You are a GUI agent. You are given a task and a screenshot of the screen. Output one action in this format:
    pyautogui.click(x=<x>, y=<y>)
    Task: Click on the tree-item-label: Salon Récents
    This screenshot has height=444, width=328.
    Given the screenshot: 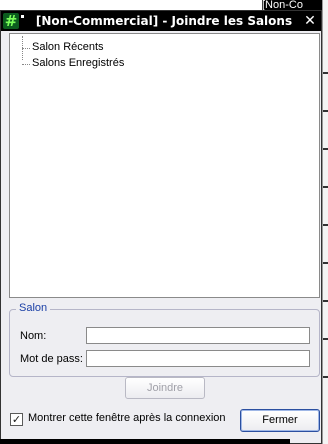 What is the action you would take?
    pyautogui.click(x=68, y=47)
    